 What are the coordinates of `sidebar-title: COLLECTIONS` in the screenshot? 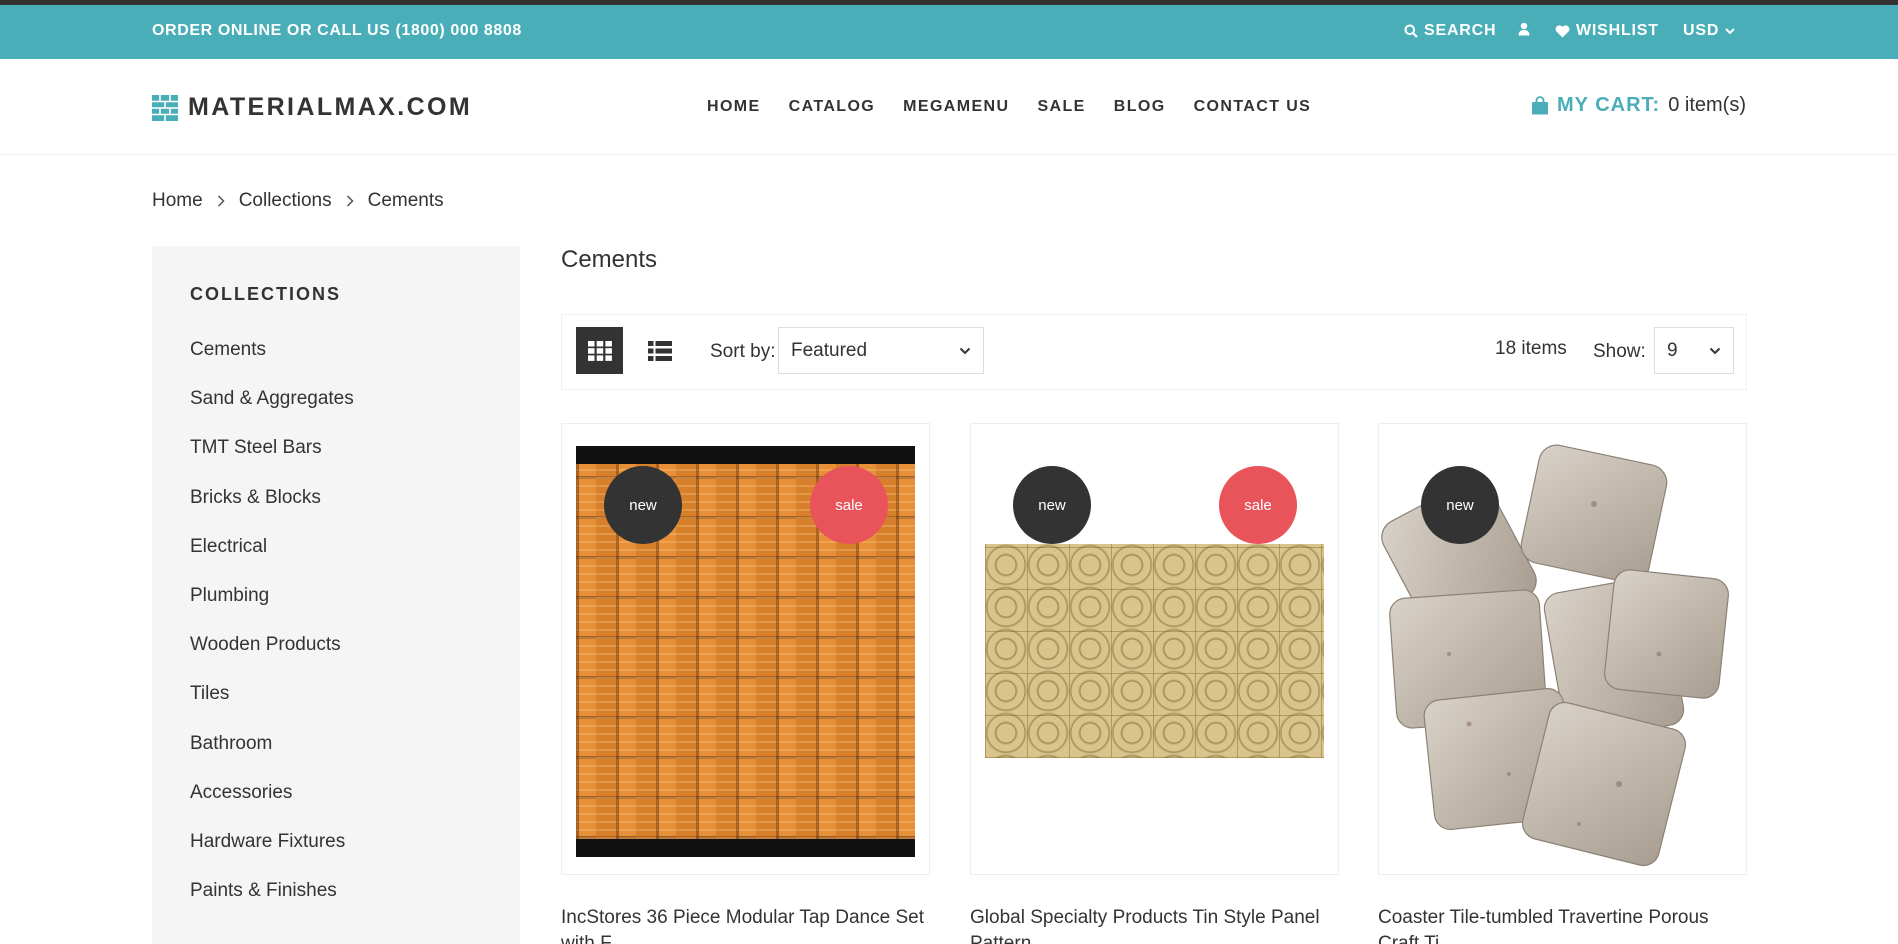 It's located at (265, 294).